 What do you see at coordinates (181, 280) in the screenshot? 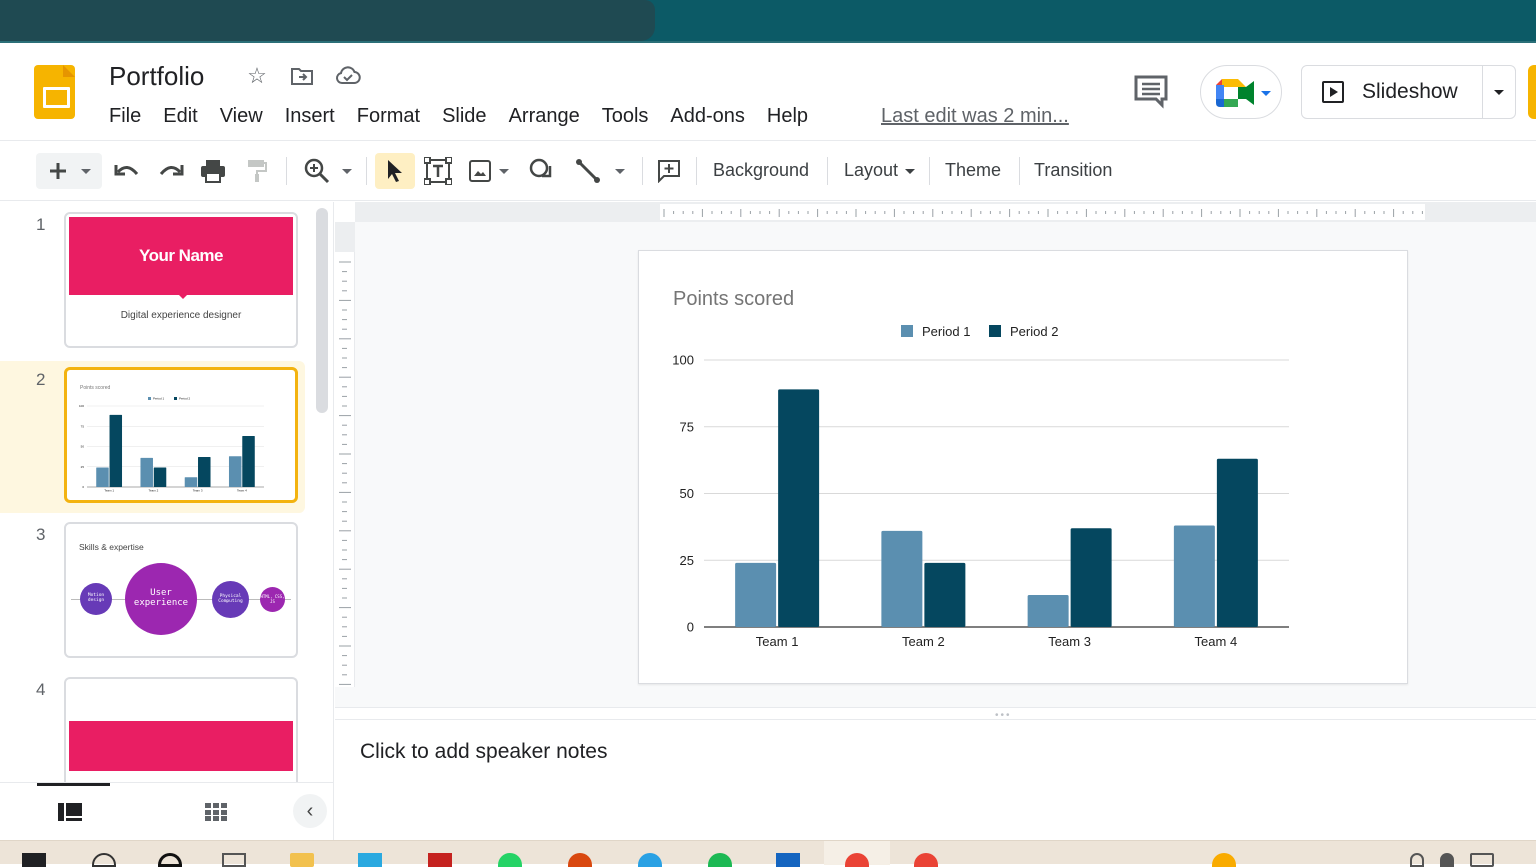
I see `slide-thumbnail-1: Your Name Digital experience designer` at bounding box center [181, 280].